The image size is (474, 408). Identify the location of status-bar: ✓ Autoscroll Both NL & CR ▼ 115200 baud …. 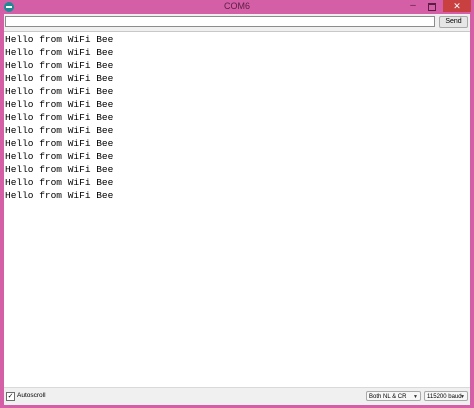
(237, 396).